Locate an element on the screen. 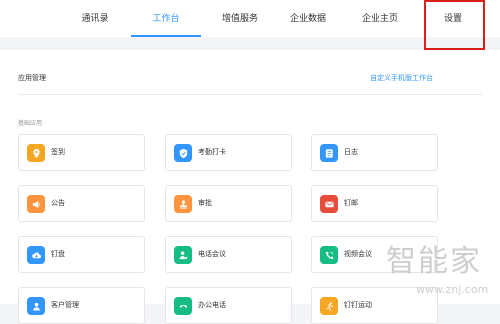 The image size is (500, 324). app-card-announcement: 公告 is located at coordinates (81, 203).